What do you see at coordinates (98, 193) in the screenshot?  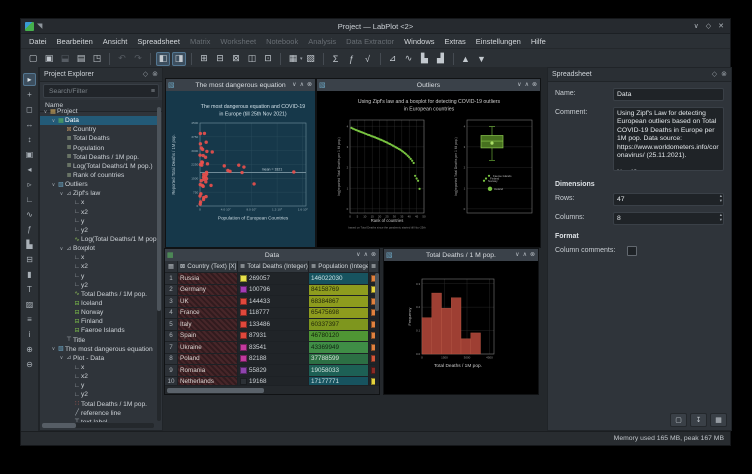 I see `tree-item-zipf-s-law: ∨ ⊿ Zipf's law` at bounding box center [98, 193].